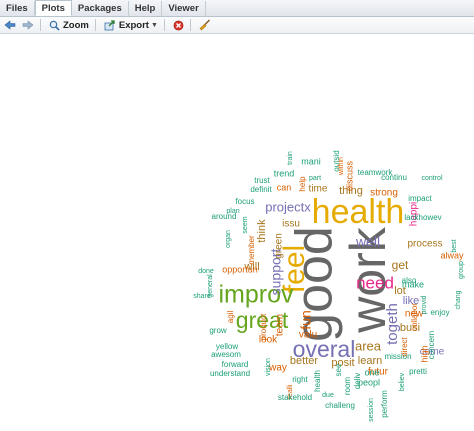 The height and width of the screenshot is (431, 474). Describe the element at coordinates (268, 367) in the screenshot. I see `word-vision: vision` at that location.